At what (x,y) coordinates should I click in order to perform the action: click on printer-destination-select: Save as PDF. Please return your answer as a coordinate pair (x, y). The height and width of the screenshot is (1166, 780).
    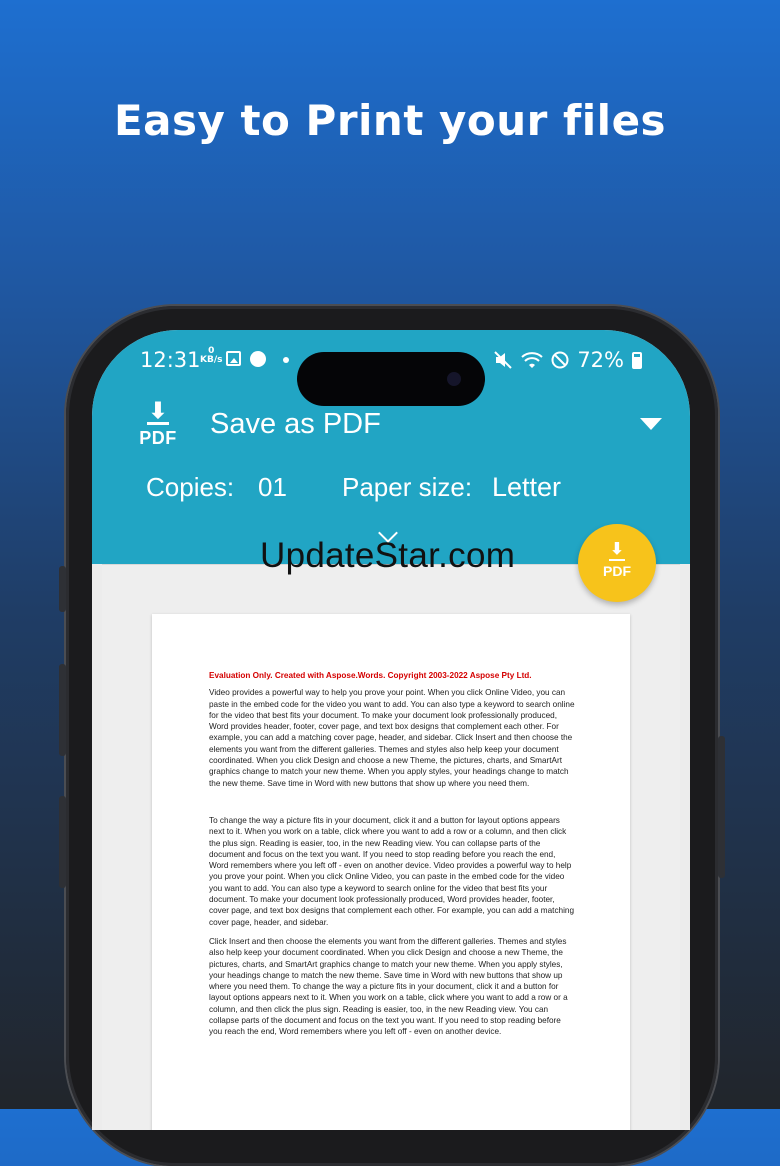
    Looking at the image, I should click on (295, 424).